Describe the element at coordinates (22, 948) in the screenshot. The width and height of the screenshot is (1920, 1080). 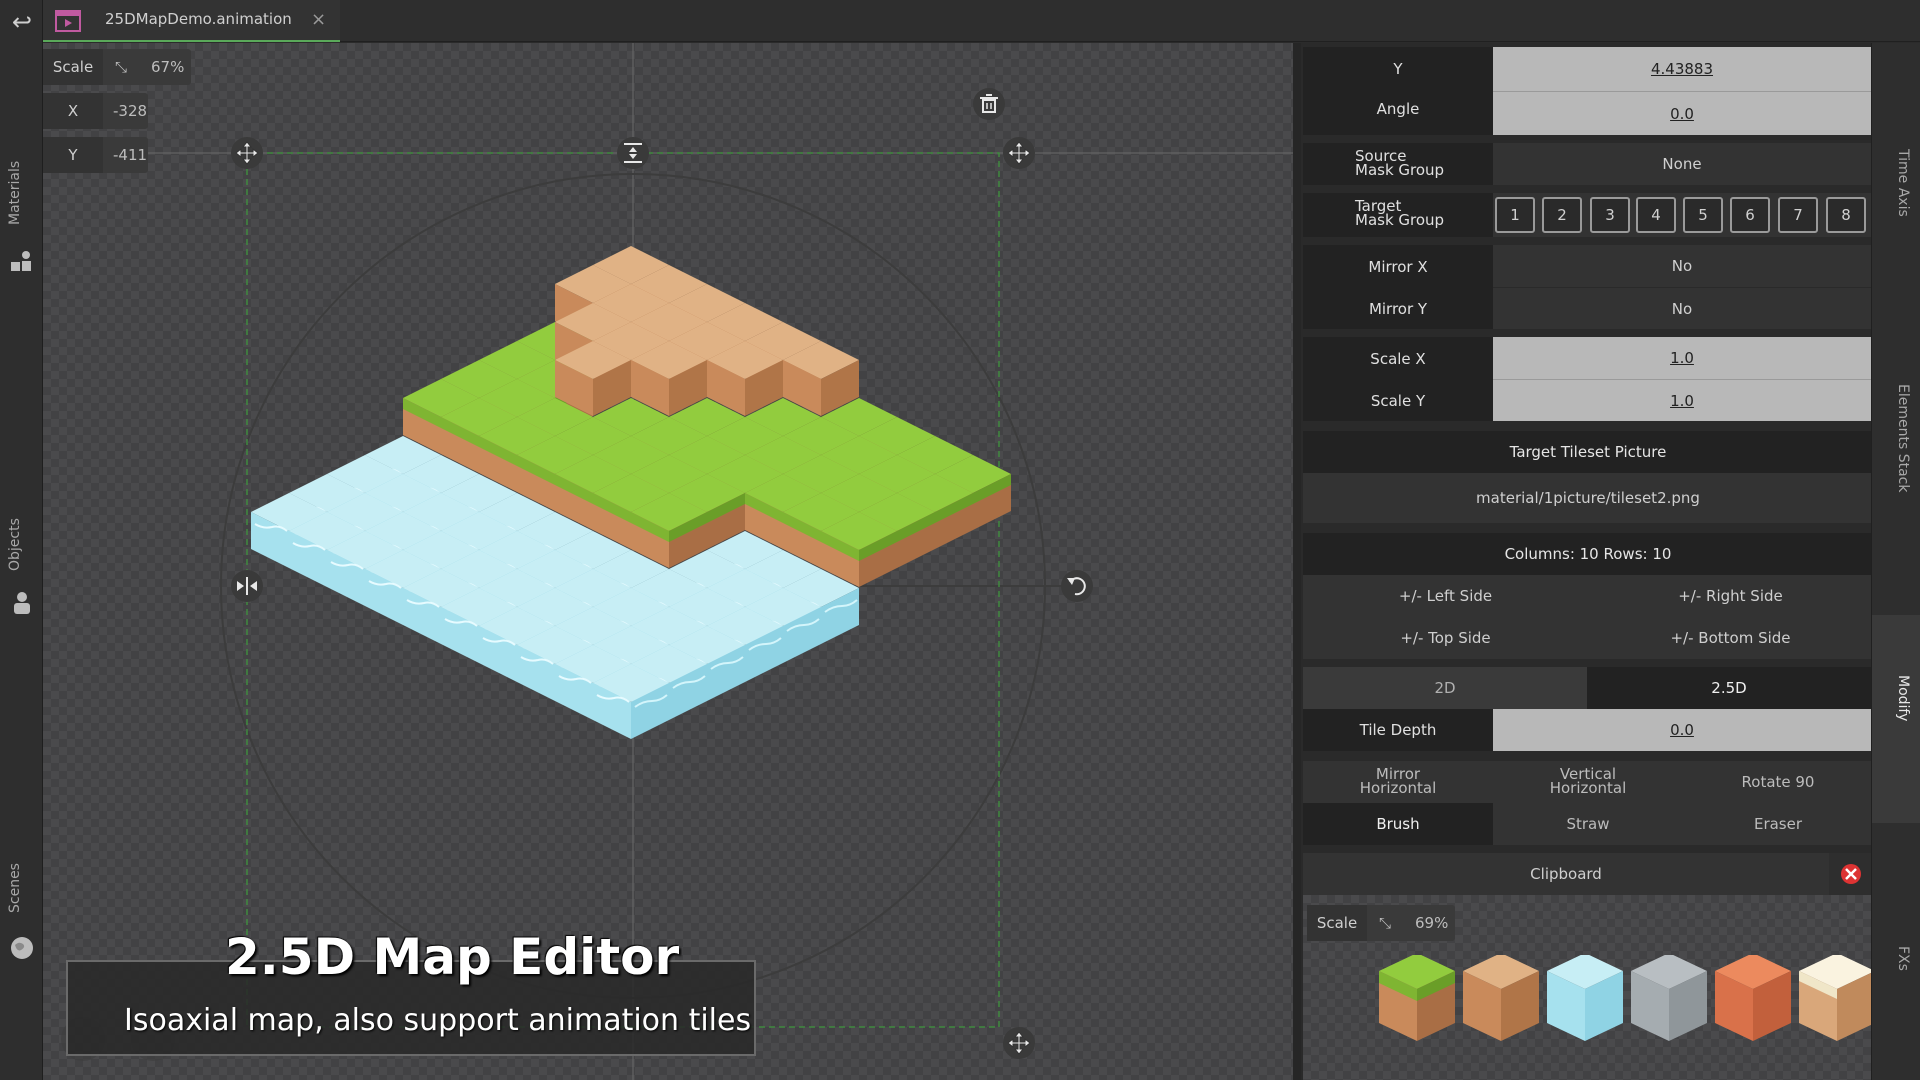
I see `globe-icon` at that location.